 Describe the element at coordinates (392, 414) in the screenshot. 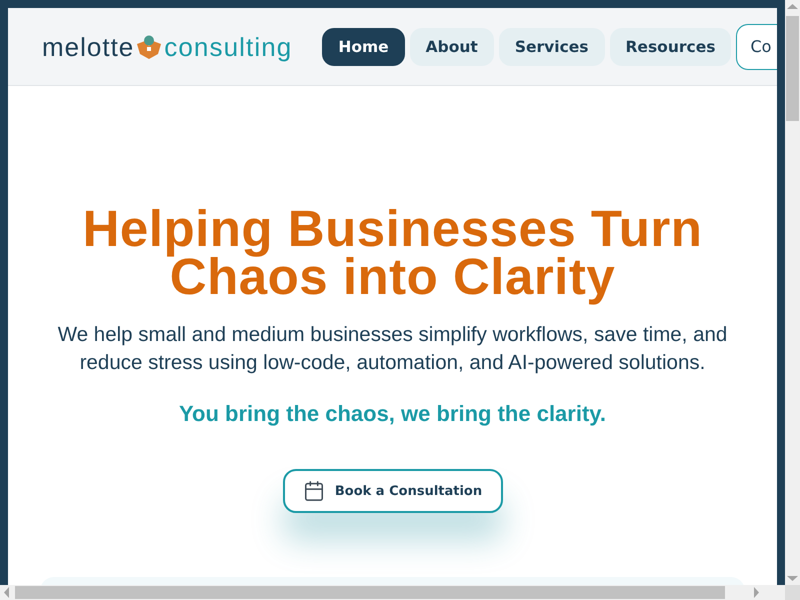

I see `hero-tagline: You bring the chaos, we bring the clarity.` at that location.